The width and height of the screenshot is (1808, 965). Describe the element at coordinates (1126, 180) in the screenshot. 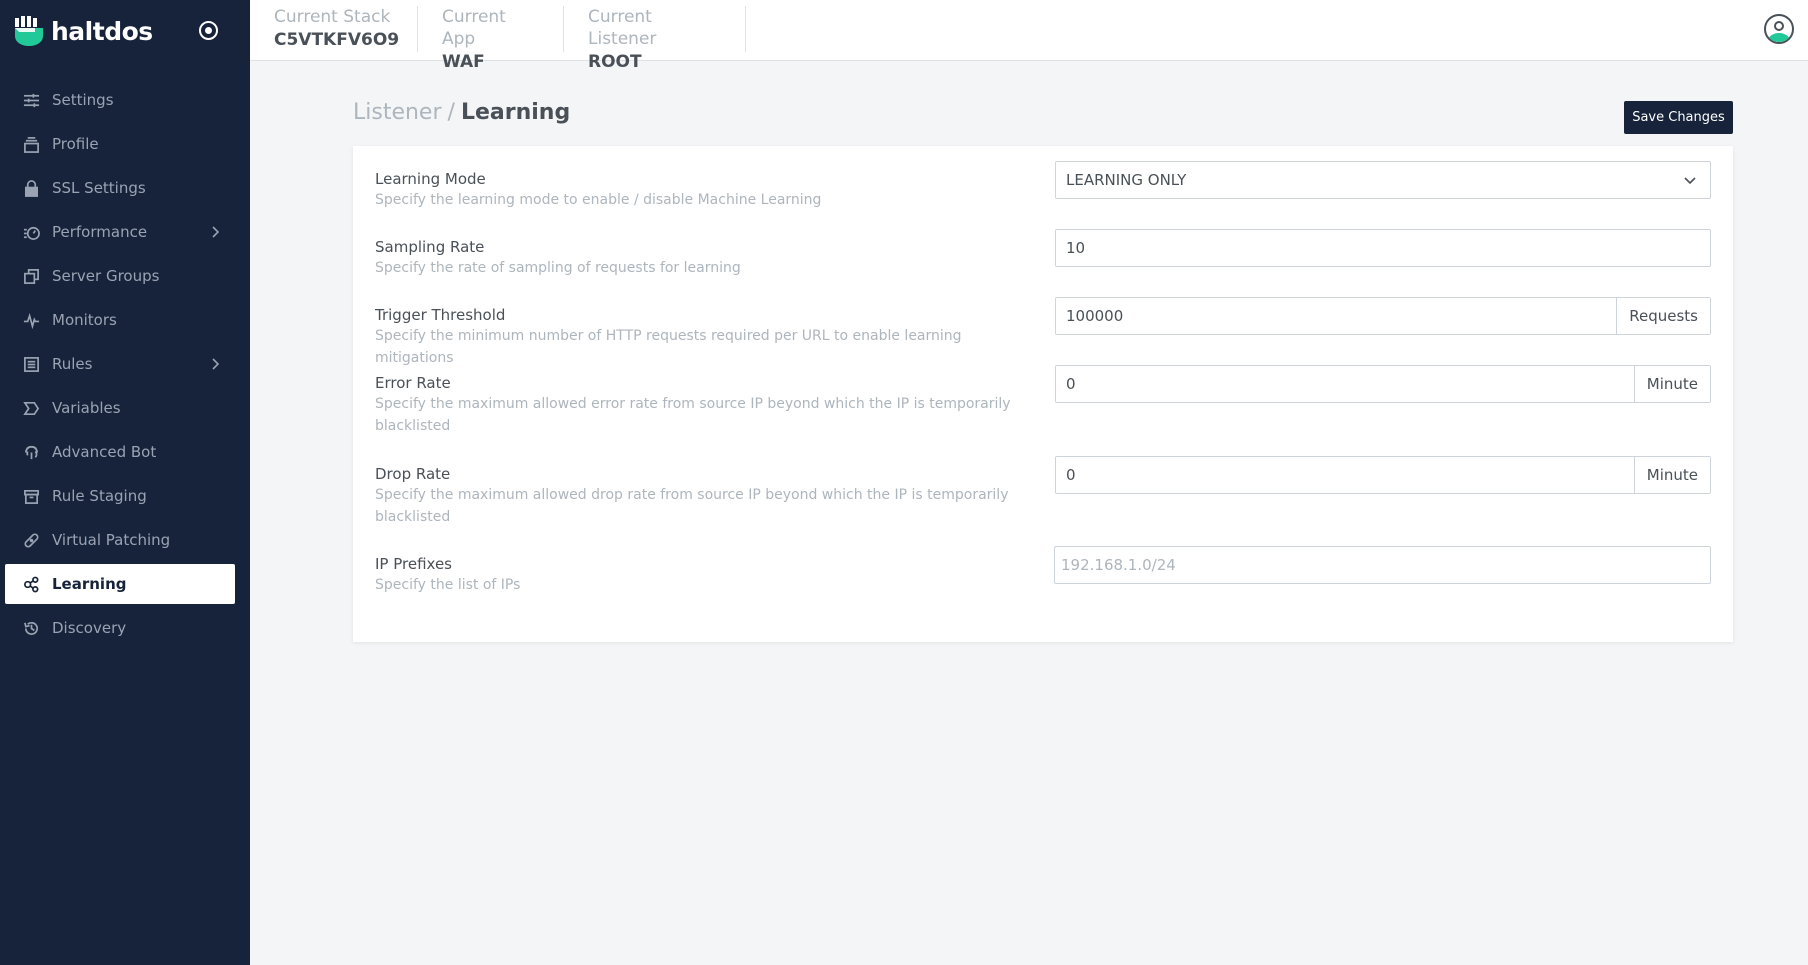

I see `learning-mode-value: LEARNING ONLY` at that location.